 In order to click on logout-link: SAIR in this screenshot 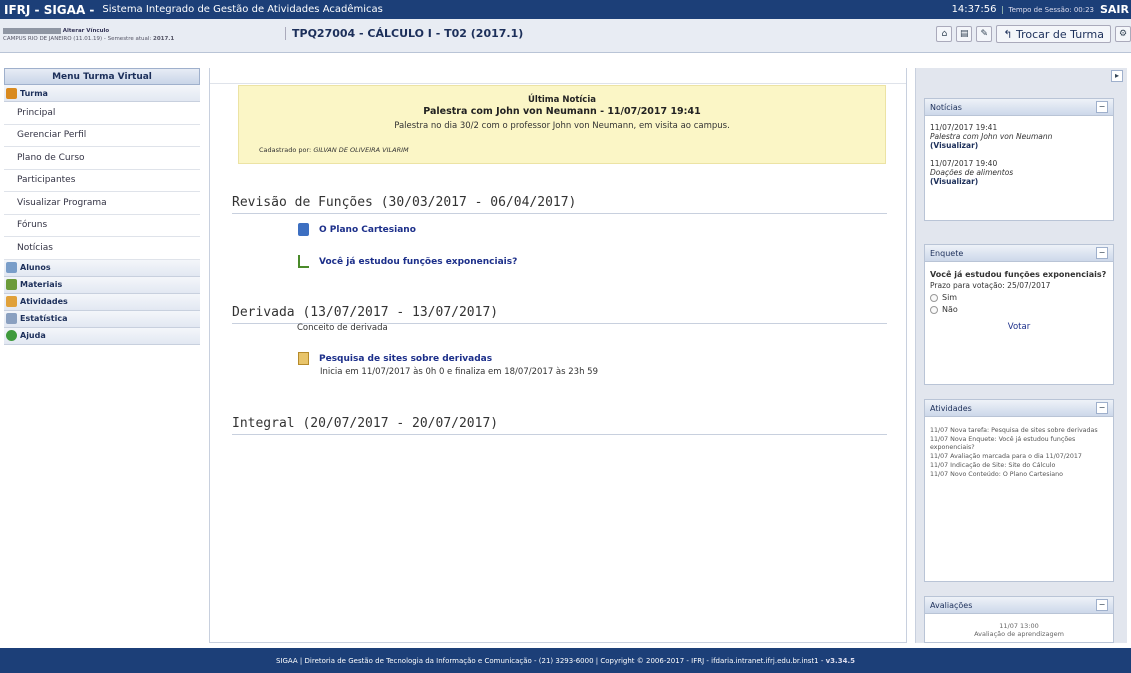, I will do `click(1114, 9)`.